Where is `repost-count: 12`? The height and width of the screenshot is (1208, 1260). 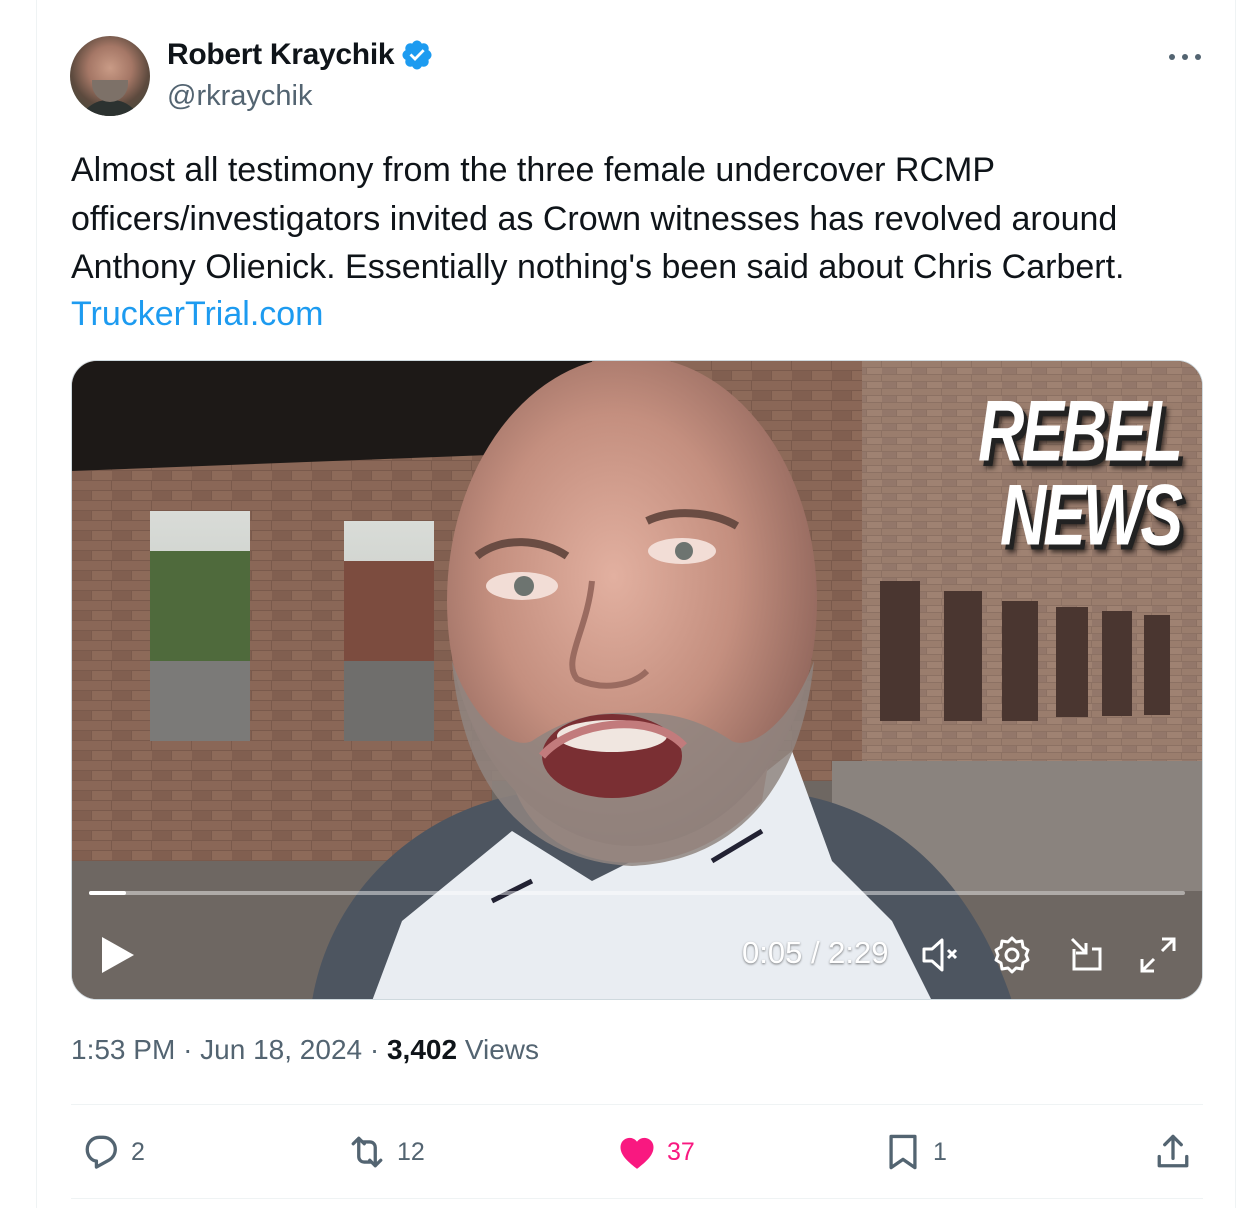 repost-count: 12 is located at coordinates (411, 1151).